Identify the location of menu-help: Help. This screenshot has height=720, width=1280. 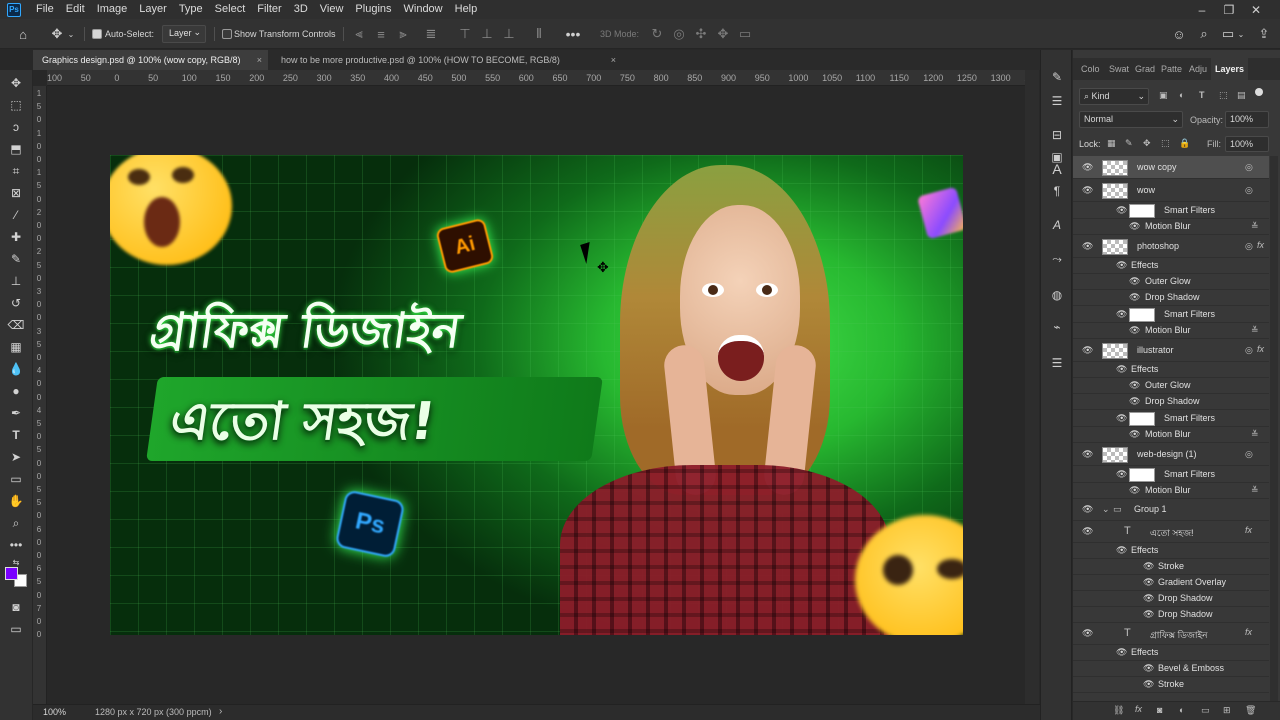
(466, 9).